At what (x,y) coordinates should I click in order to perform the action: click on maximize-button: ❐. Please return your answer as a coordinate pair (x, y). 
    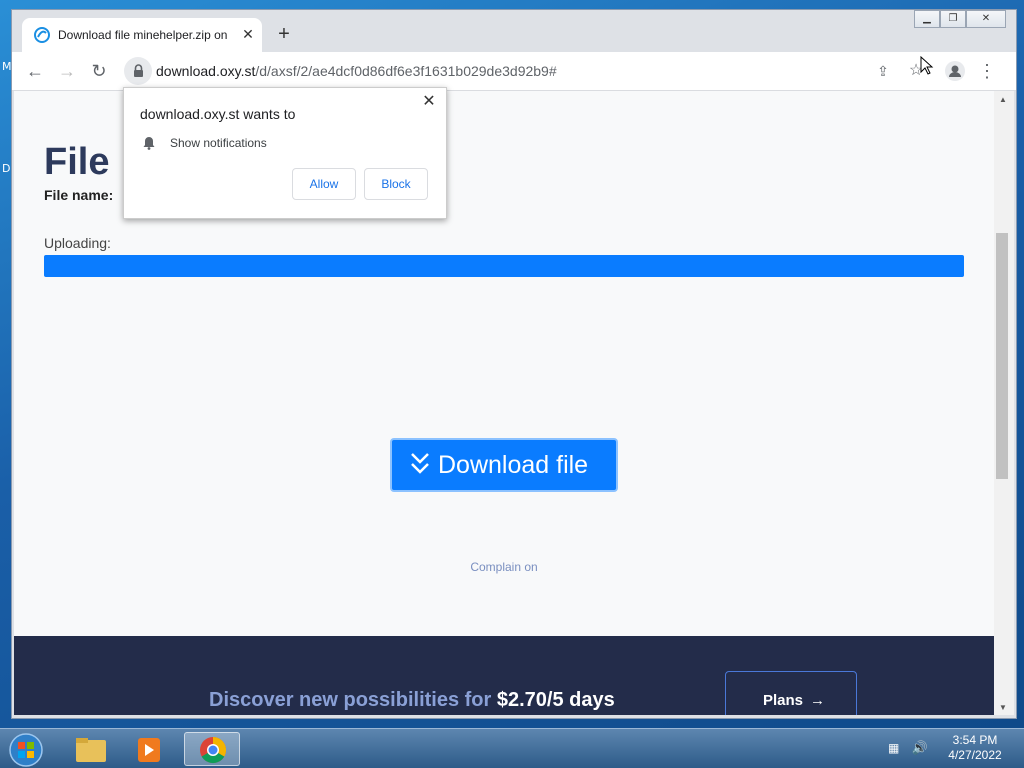
    Looking at the image, I should click on (953, 19).